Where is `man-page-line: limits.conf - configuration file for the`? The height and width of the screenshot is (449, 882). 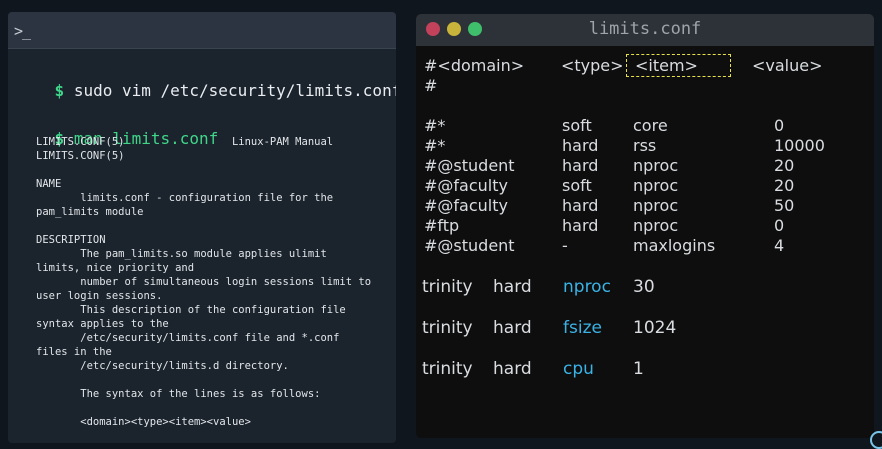
man-page-line: limits.conf - configuration file for the is located at coordinates (185, 198).